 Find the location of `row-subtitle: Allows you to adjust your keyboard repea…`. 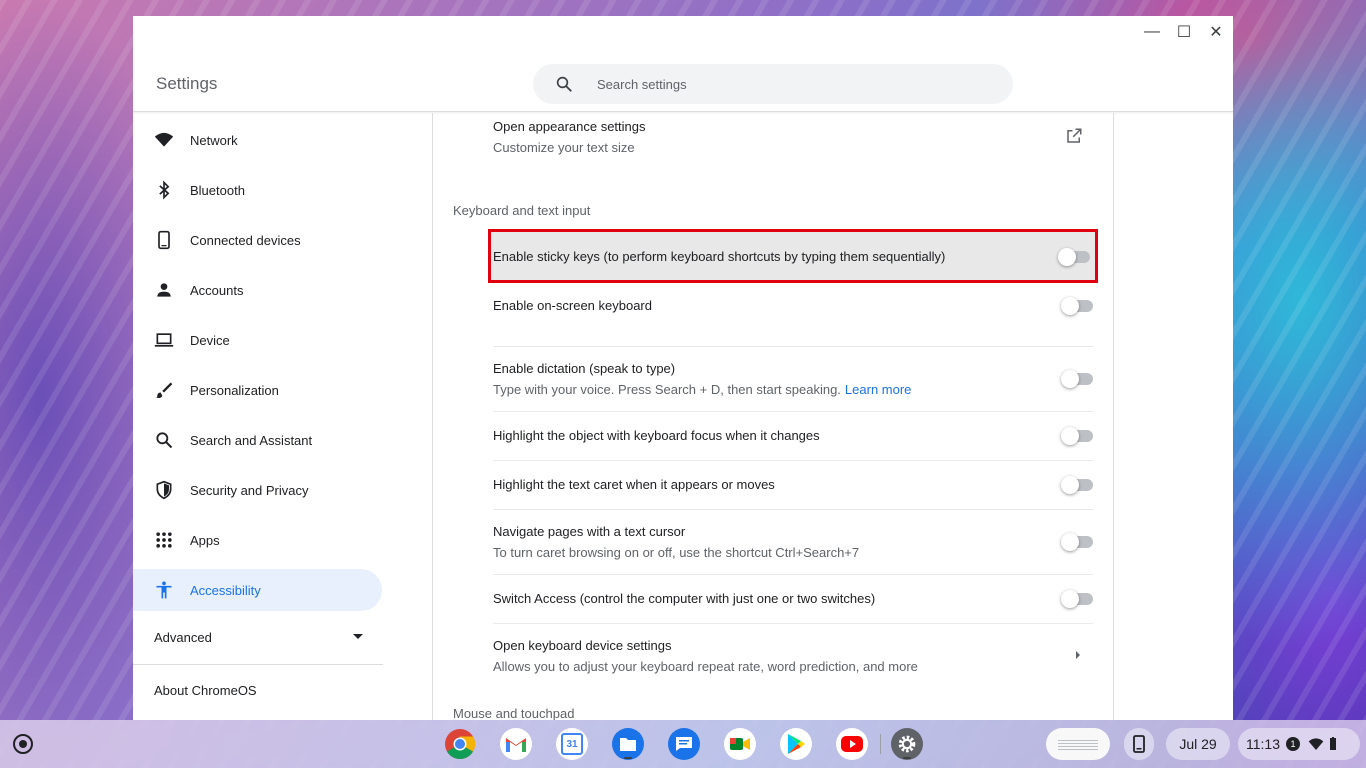

row-subtitle: Allows you to adjust your keyboard repea… is located at coordinates (705, 666).